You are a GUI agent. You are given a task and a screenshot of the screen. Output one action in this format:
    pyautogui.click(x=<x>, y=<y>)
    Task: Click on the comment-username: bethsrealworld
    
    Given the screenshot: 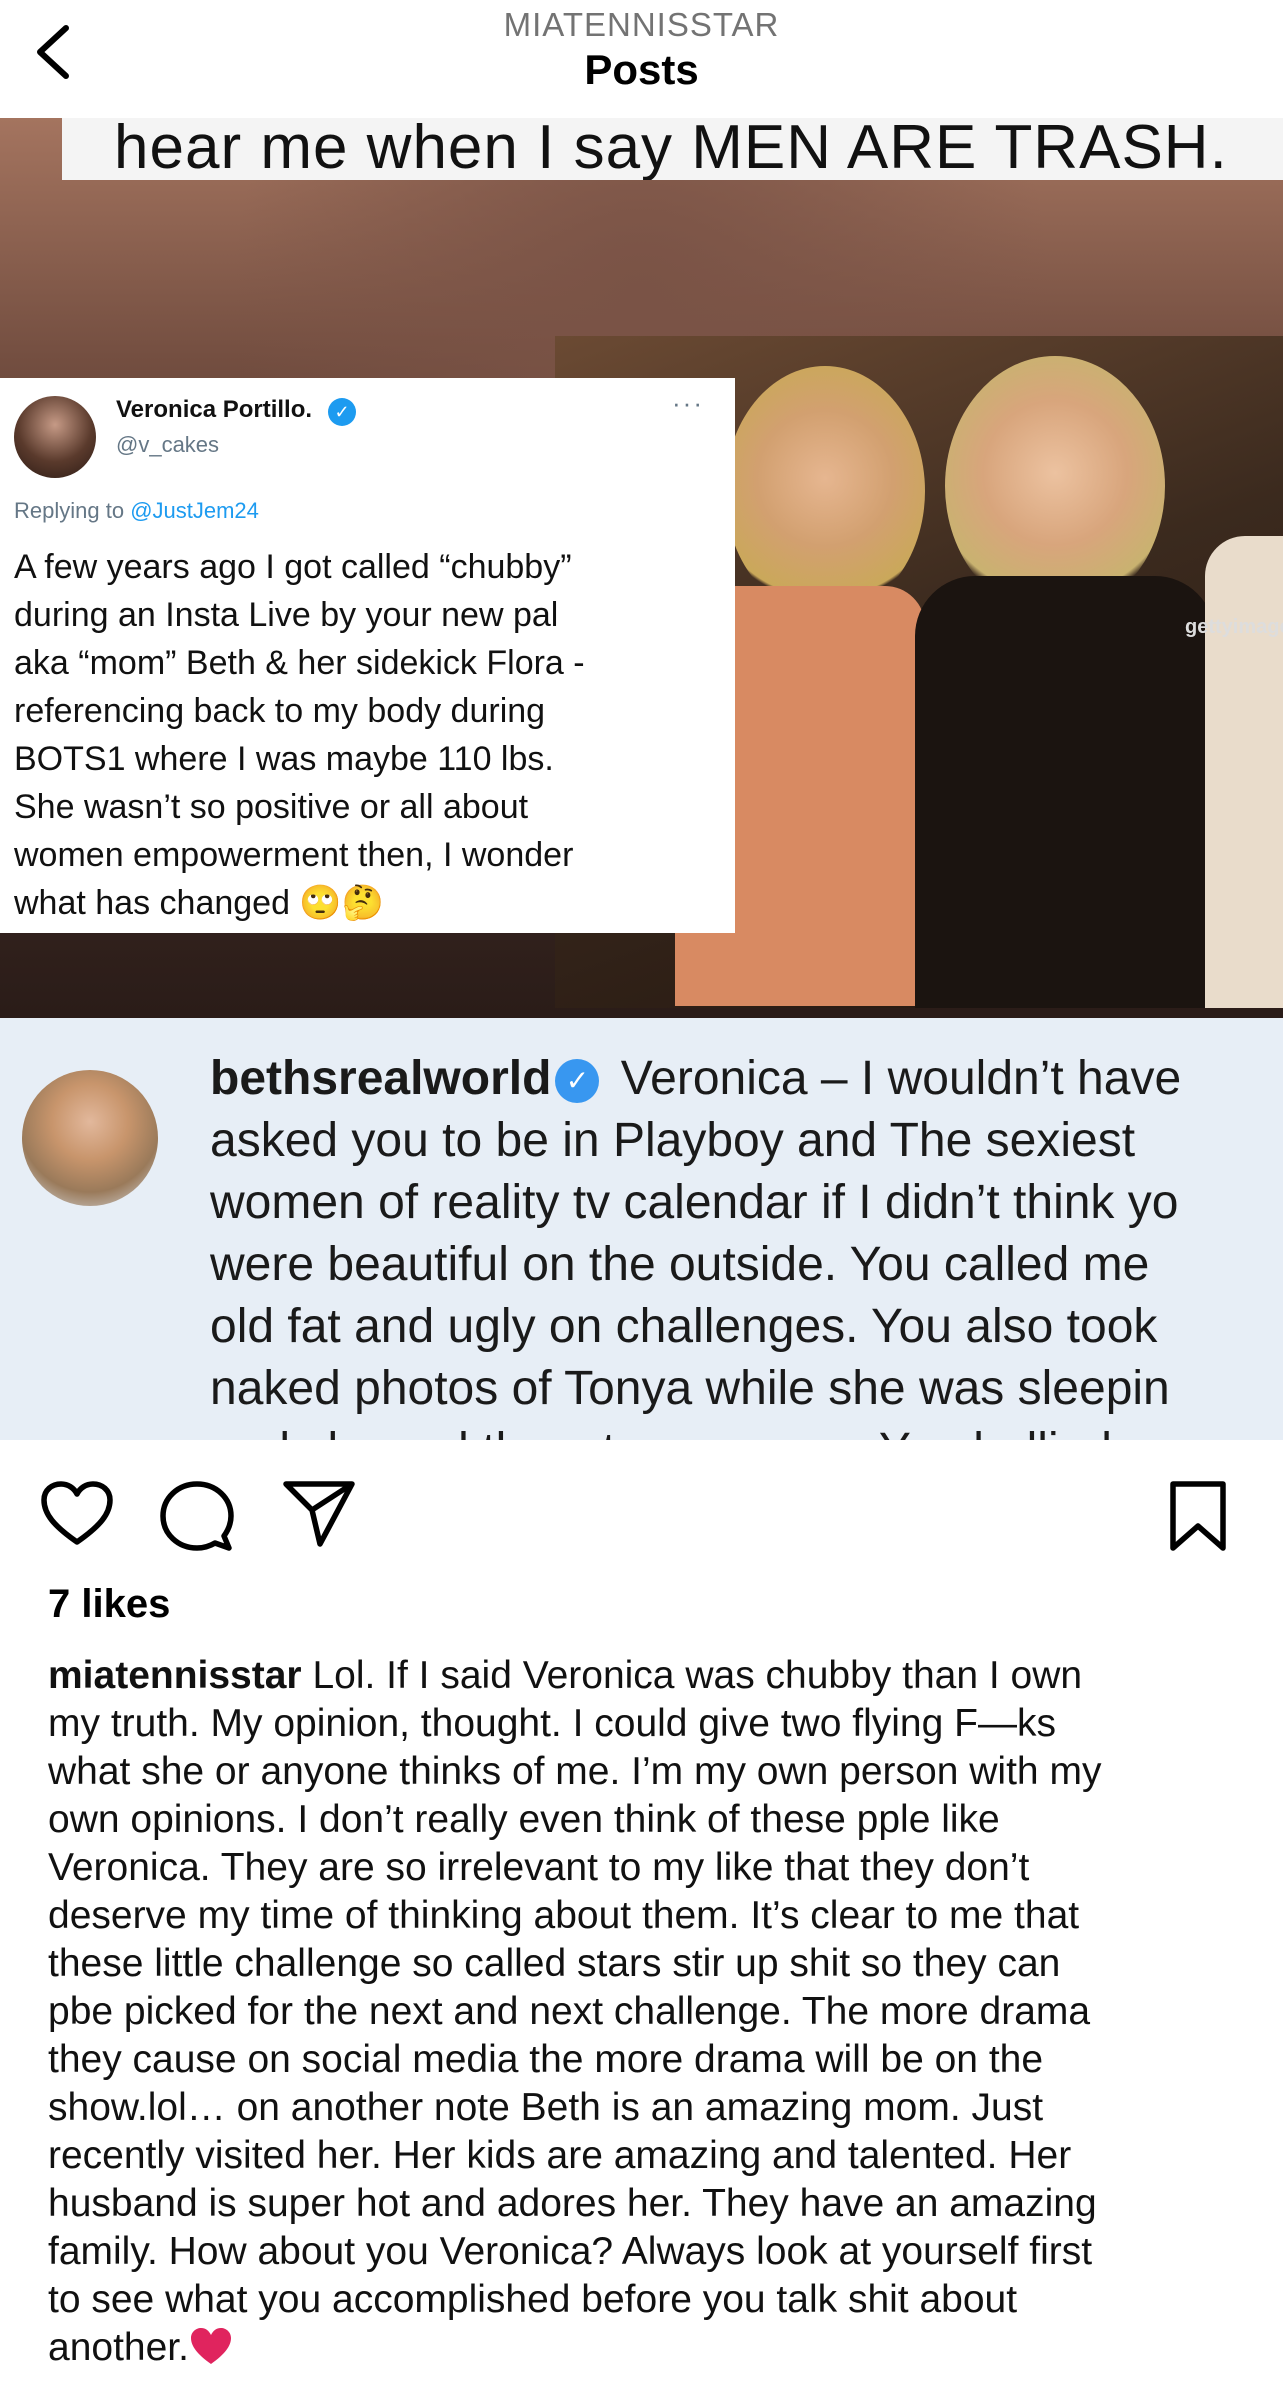 What is the action you would take?
    pyautogui.click(x=381, y=1078)
    